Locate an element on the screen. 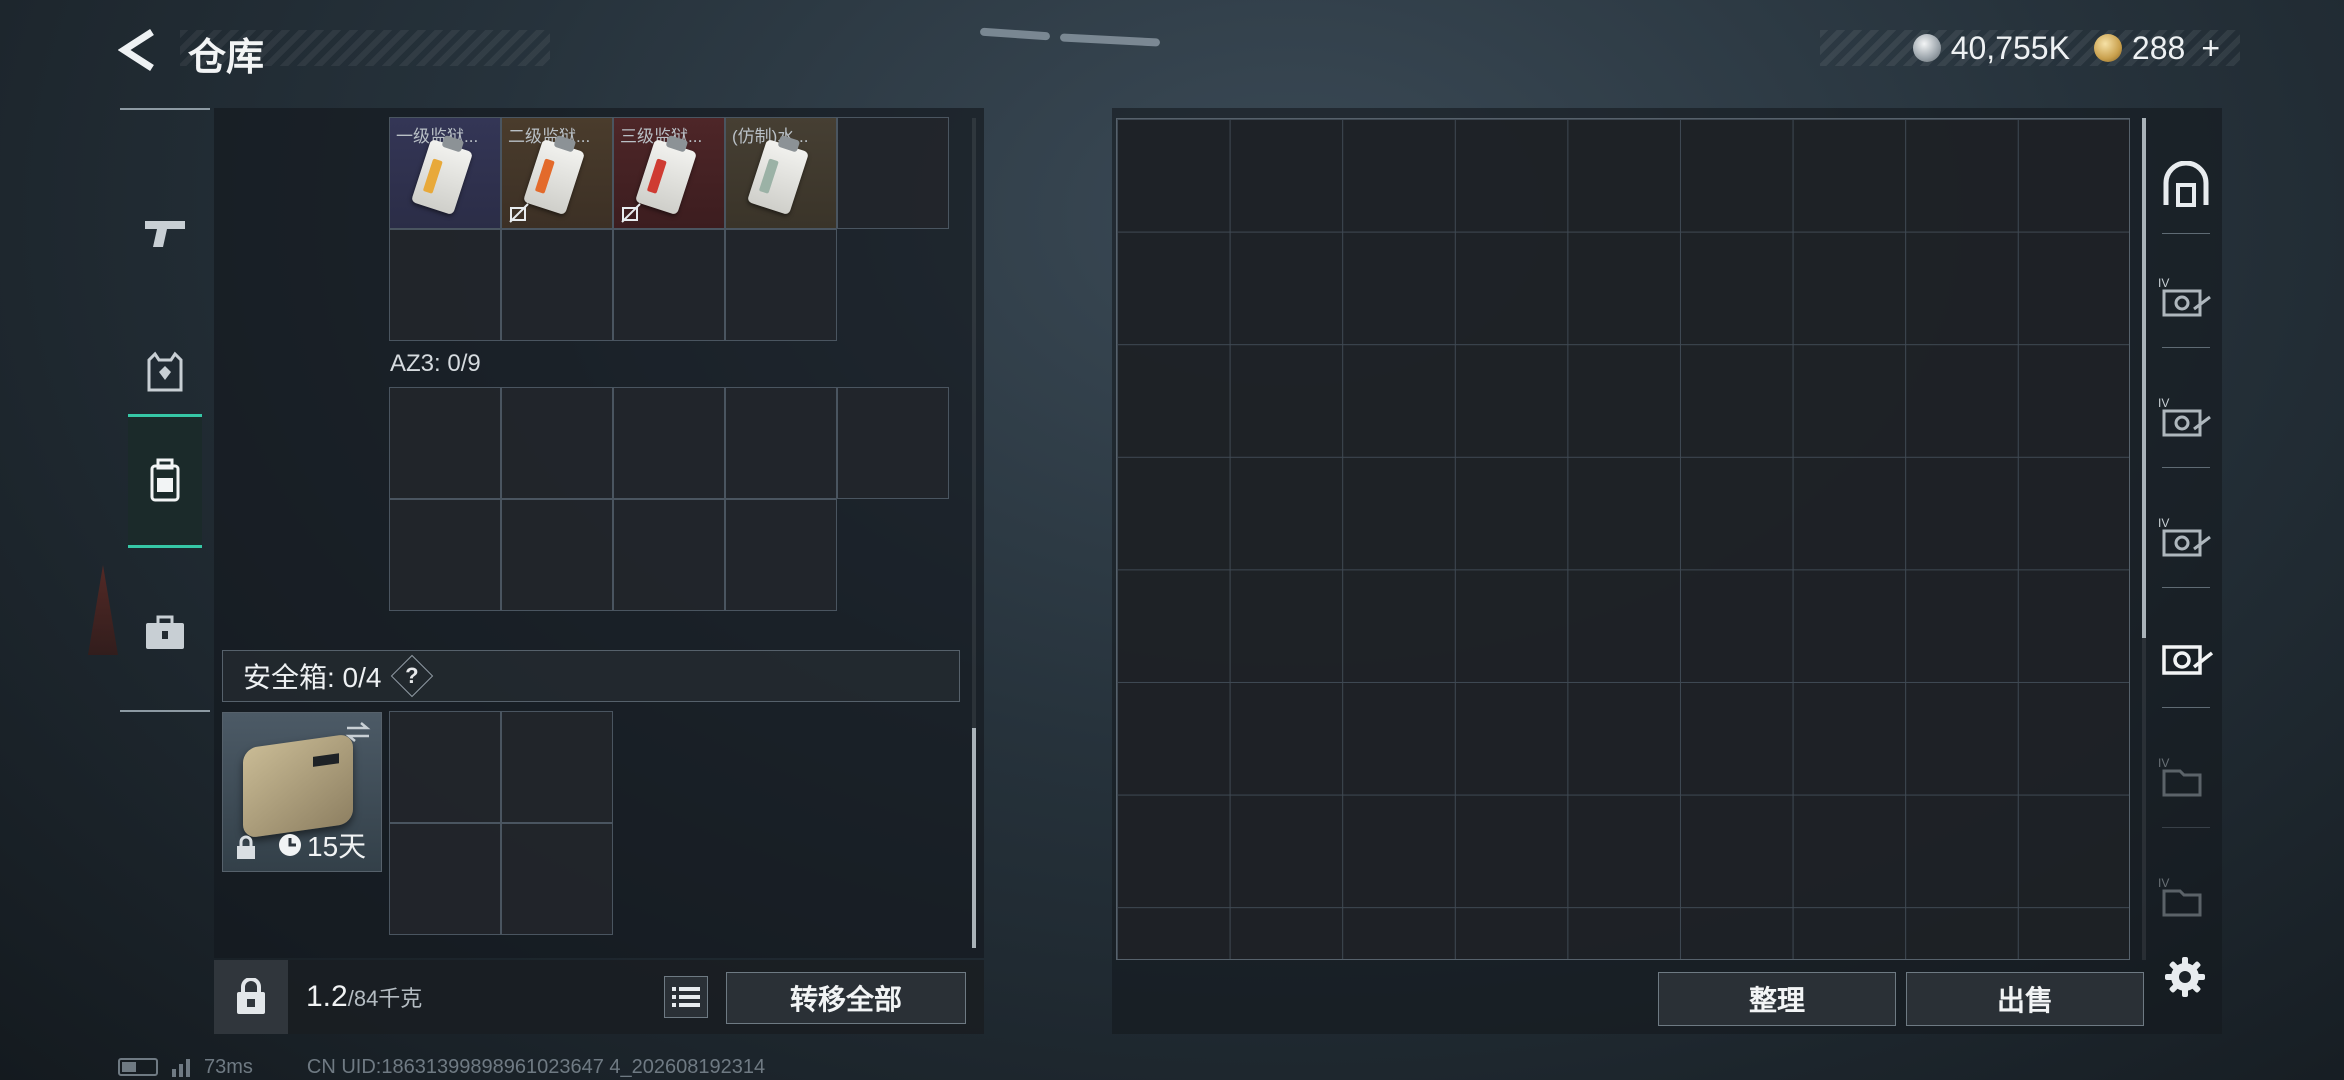 The image size is (2344, 1080). weight-lock-button is located at coordinates (251, 997).